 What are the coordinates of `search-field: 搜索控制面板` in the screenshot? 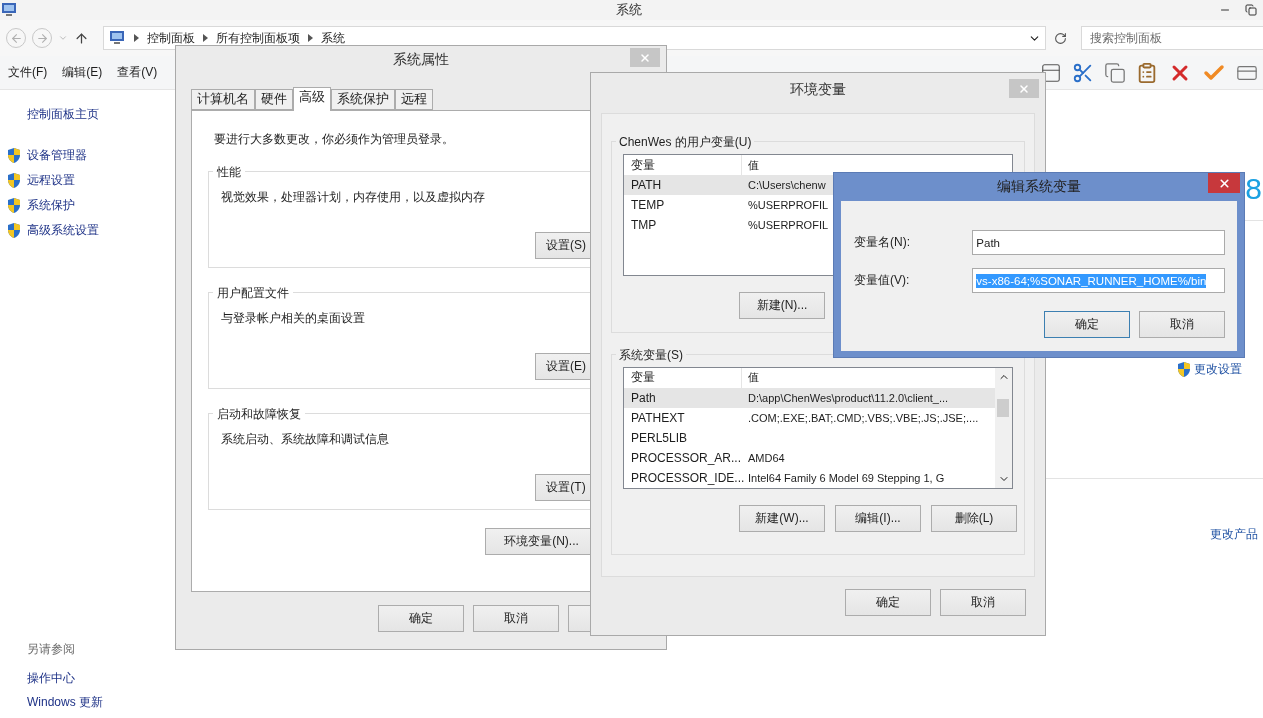 It's located at (1172, 38).